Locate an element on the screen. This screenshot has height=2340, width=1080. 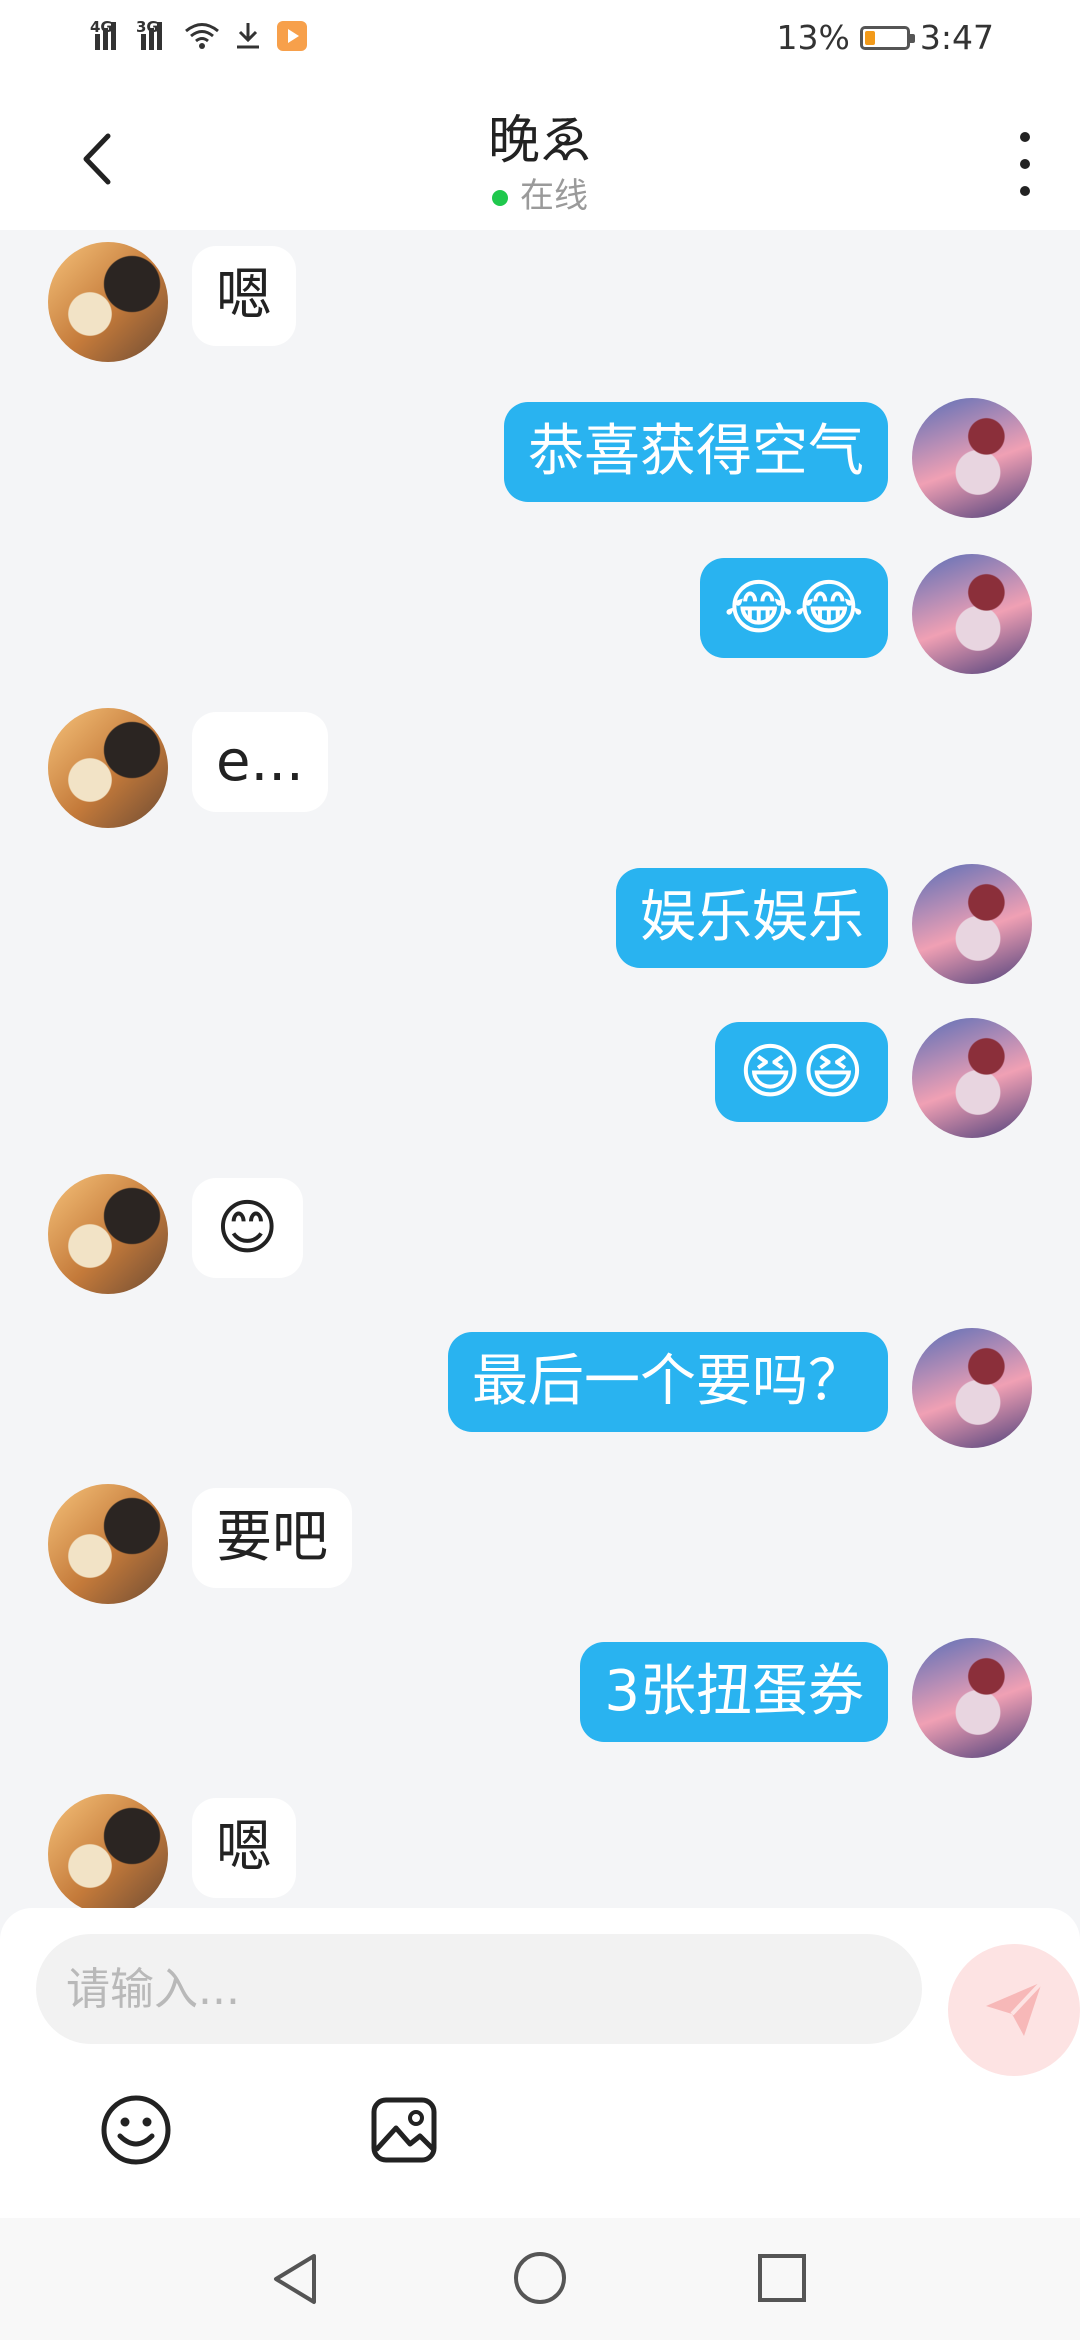
battery-percent: 13% is located at coordinates (813, 37).